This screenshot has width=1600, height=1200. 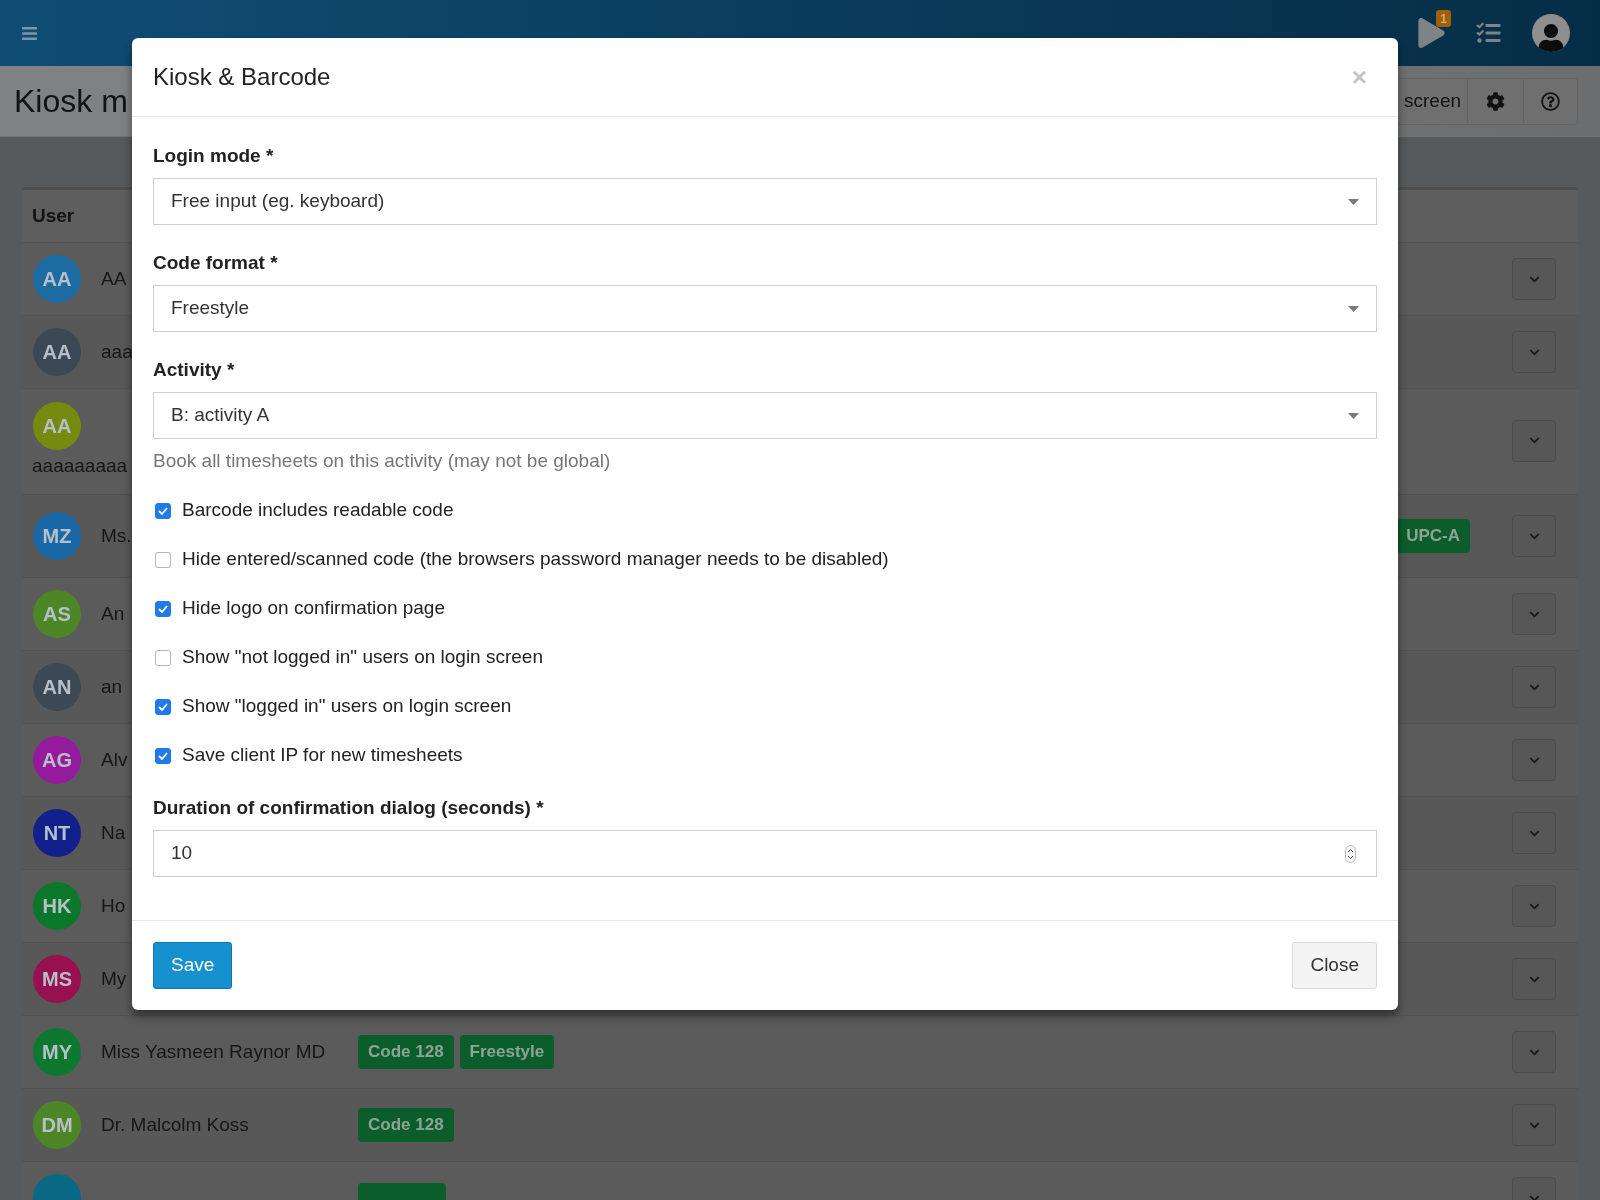 I want to click on user-avatar-icon, so click(x=1551, y=33).